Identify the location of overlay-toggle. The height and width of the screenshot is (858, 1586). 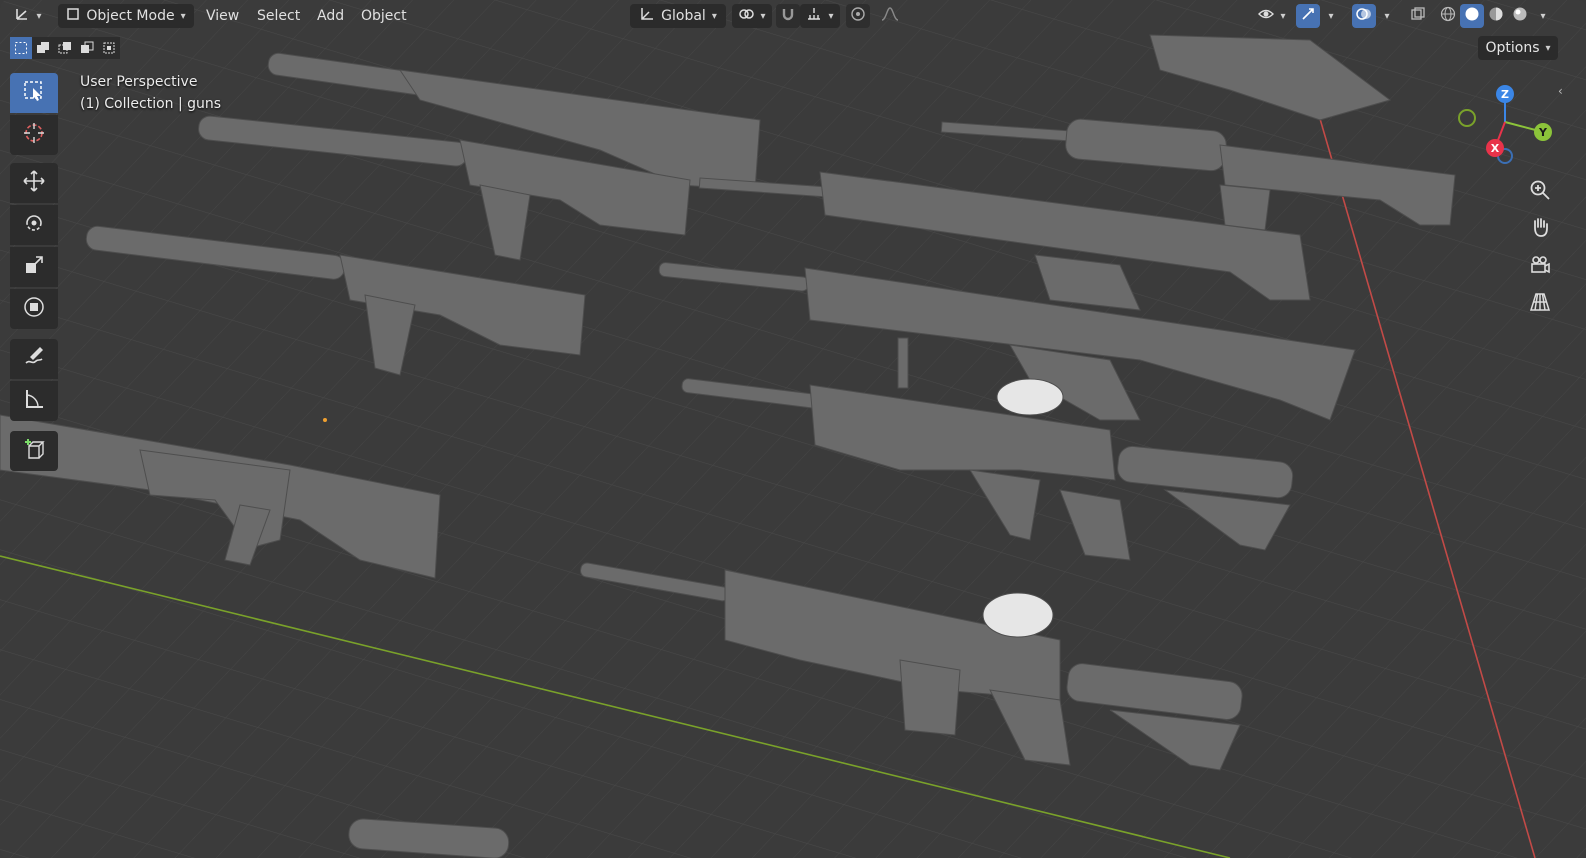
(1364, 16).